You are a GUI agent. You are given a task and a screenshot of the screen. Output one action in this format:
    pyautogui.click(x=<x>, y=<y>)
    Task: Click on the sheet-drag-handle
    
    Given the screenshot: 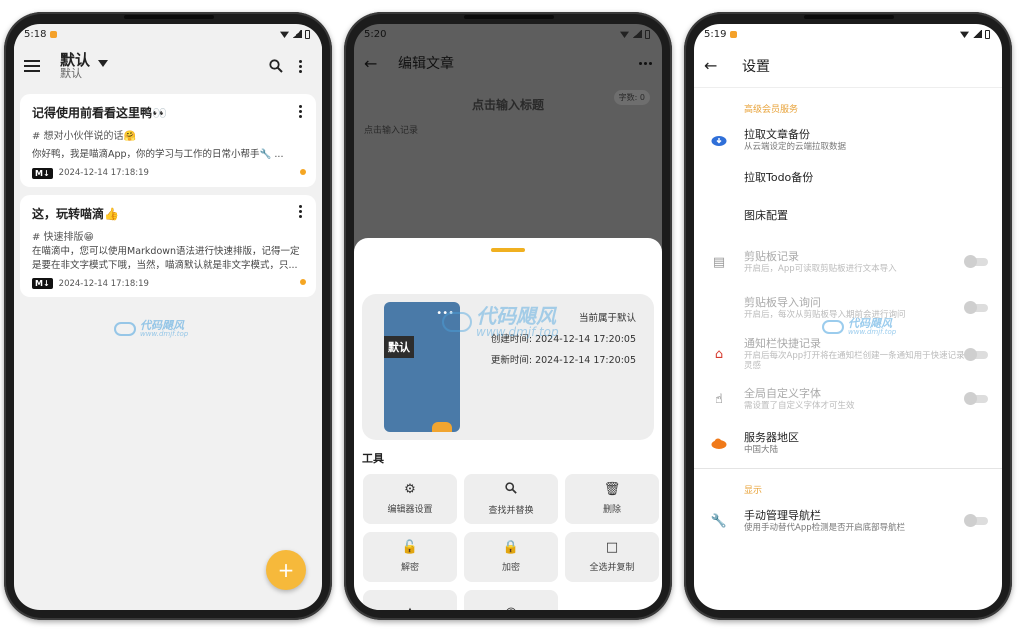 What is the action you would take?
    pyautogui.click(x=508, y=250)
    